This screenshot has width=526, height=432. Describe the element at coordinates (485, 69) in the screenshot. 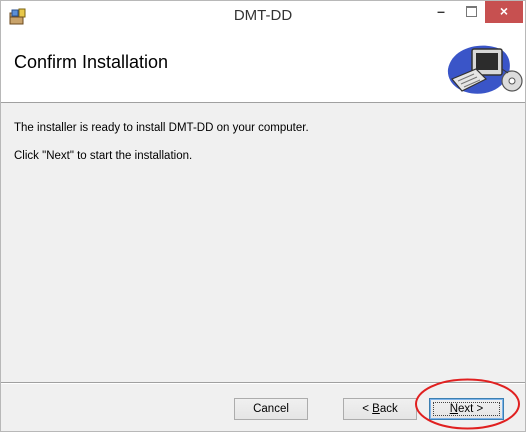

I see `computer-with-cd-icon` at that location.